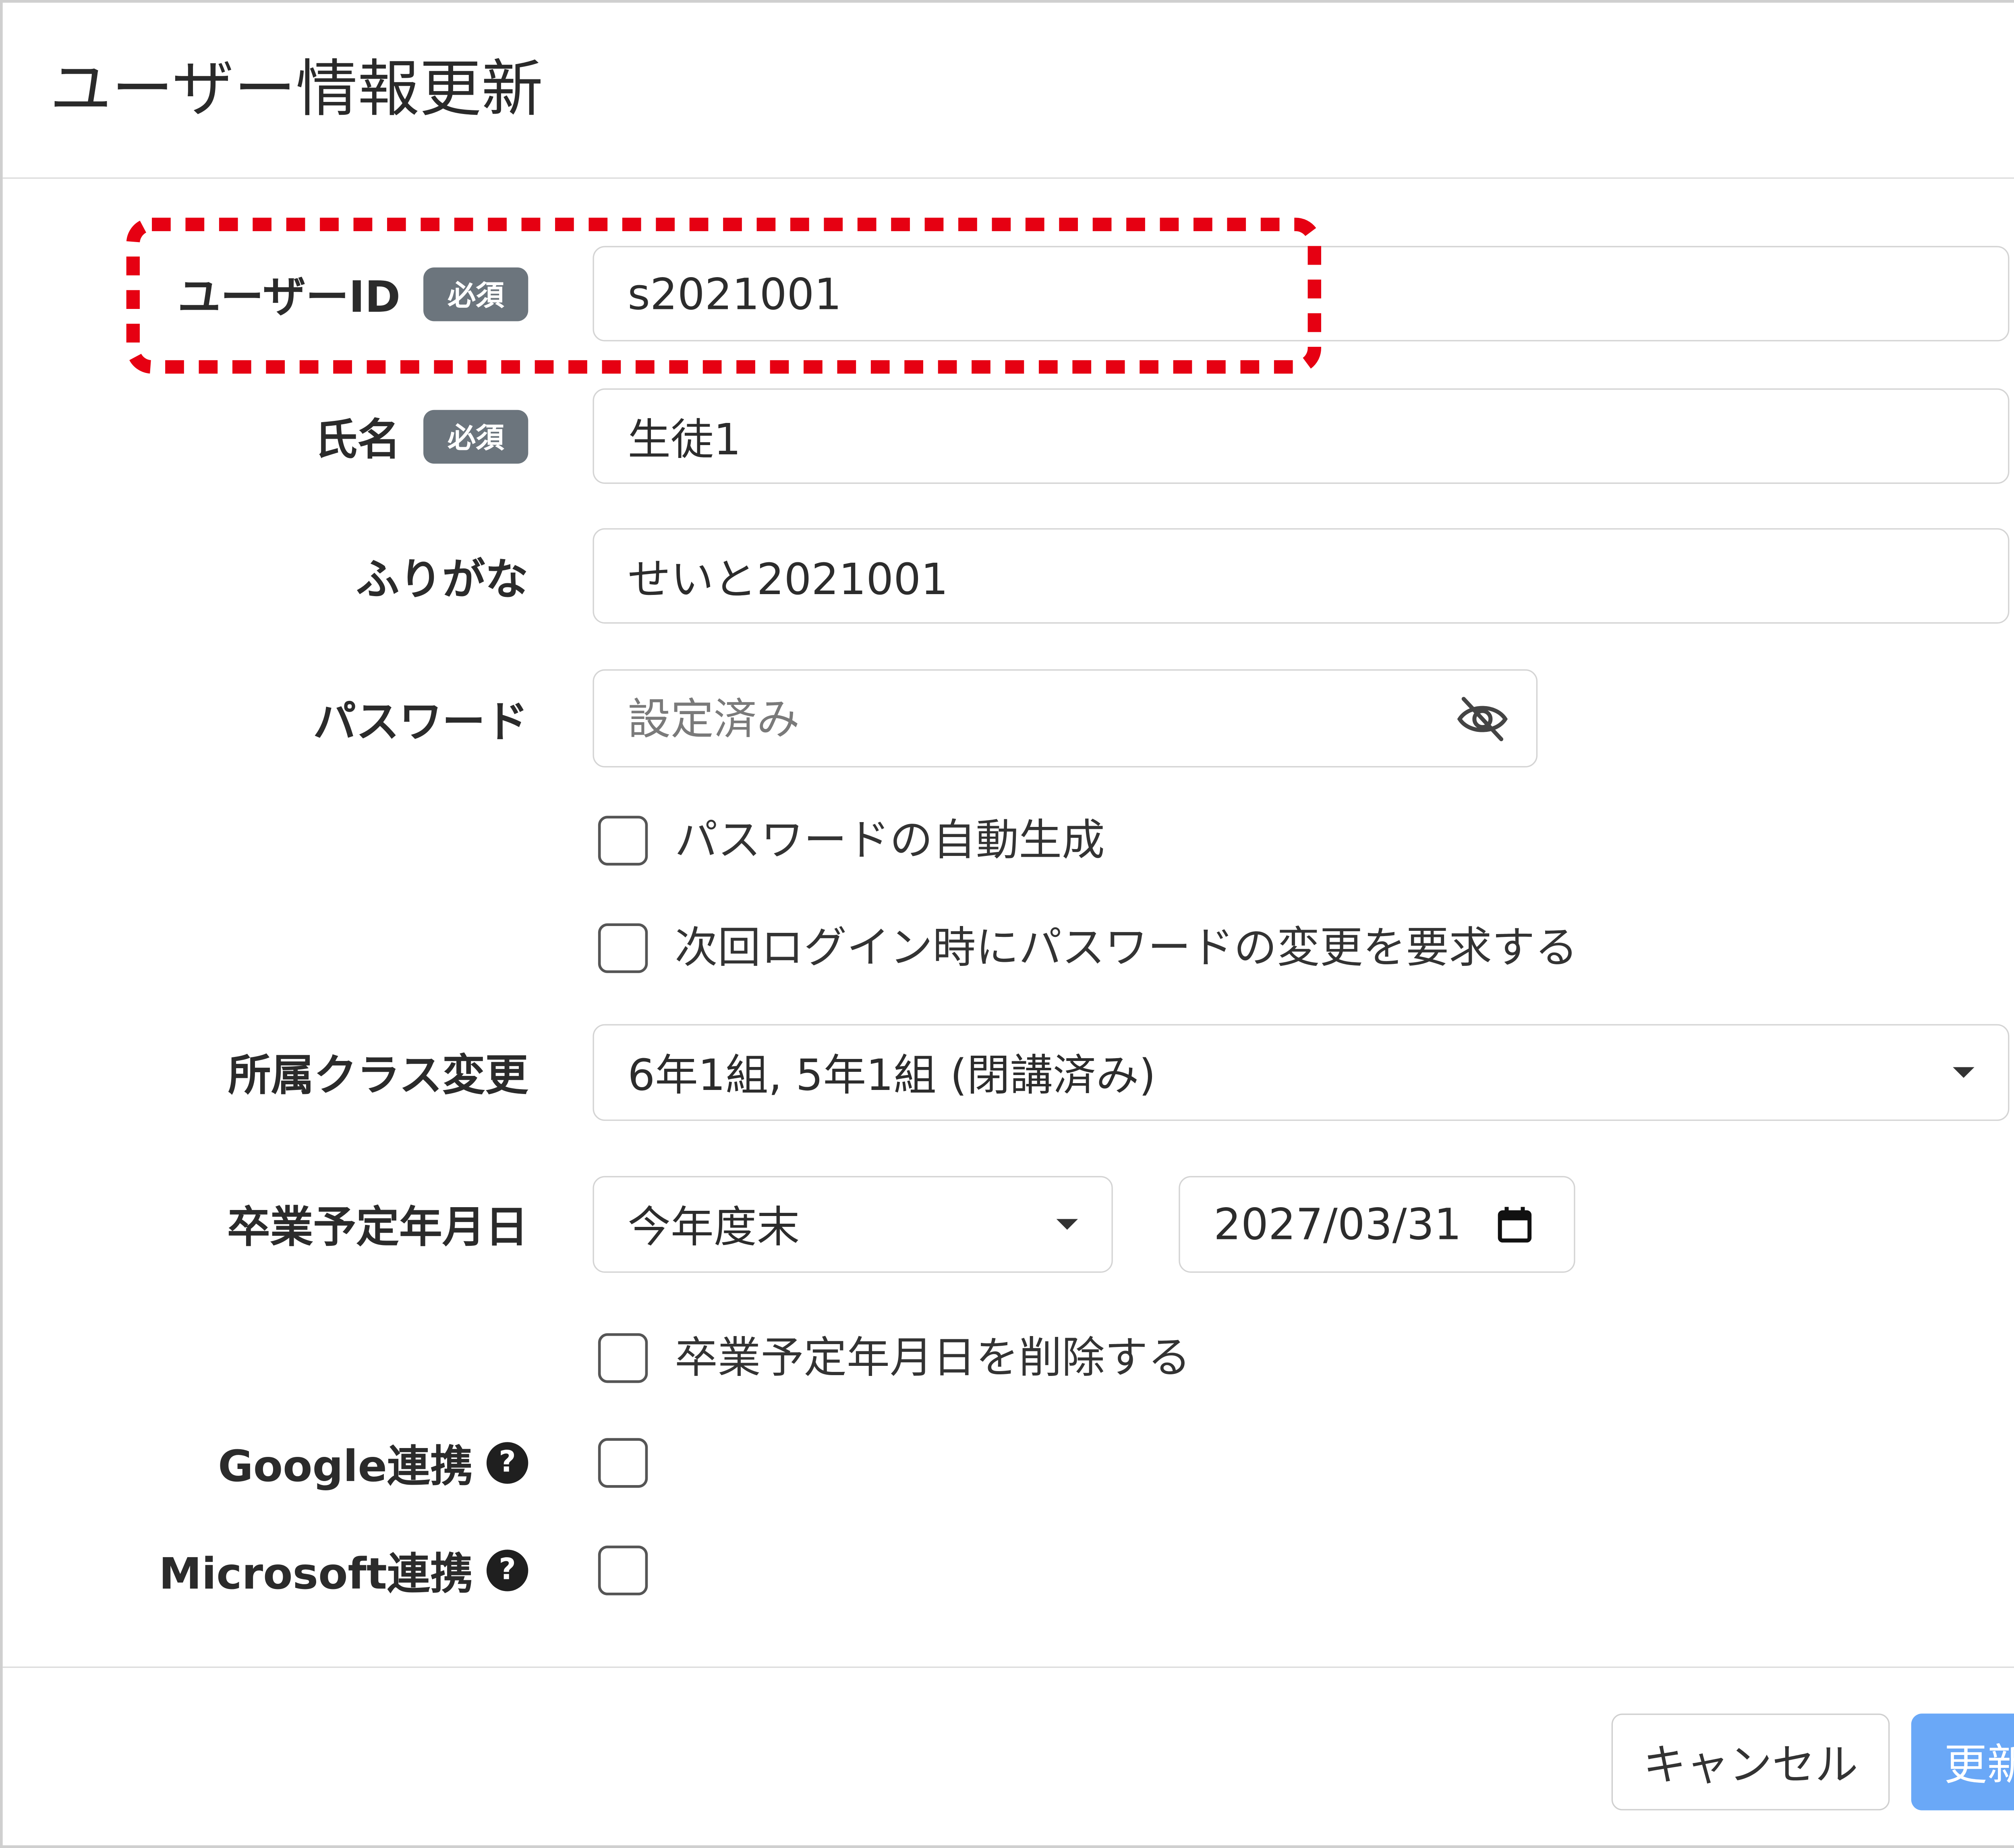 This screenshot has height=1848, width=2014. I want to click on user-id-input, so click(1301, 294).